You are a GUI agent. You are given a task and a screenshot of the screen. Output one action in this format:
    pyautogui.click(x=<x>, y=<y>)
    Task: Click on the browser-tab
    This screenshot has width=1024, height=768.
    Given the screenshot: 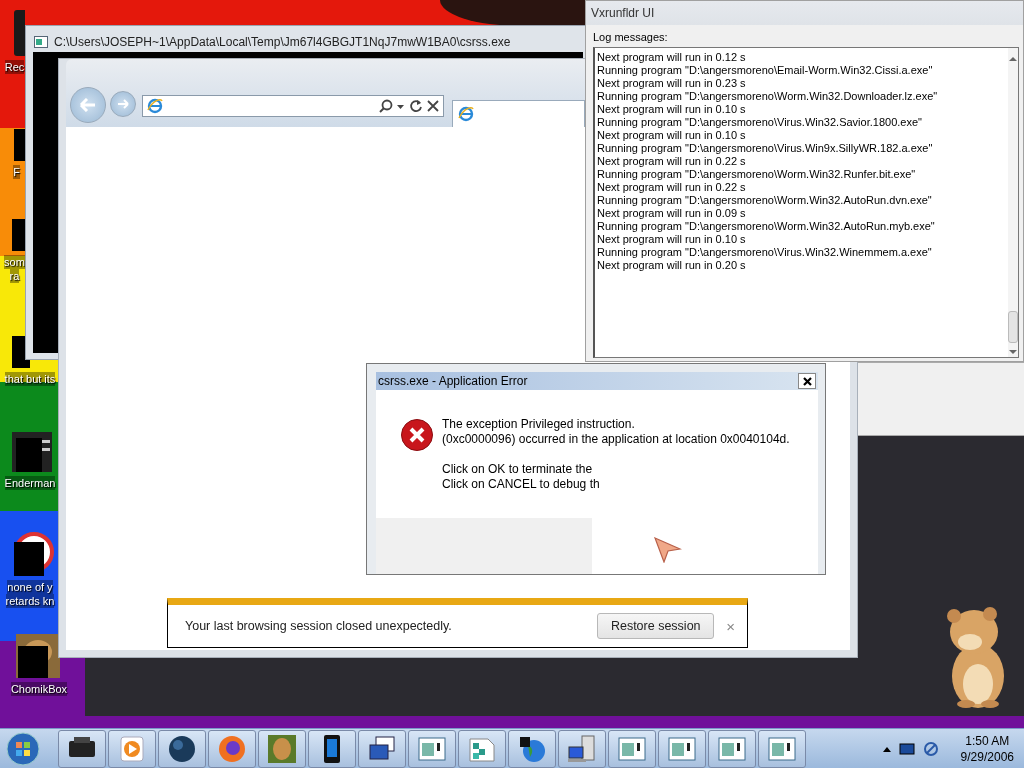 What is the action you would take?
    pyautogui.click(x=518, y=113)
    